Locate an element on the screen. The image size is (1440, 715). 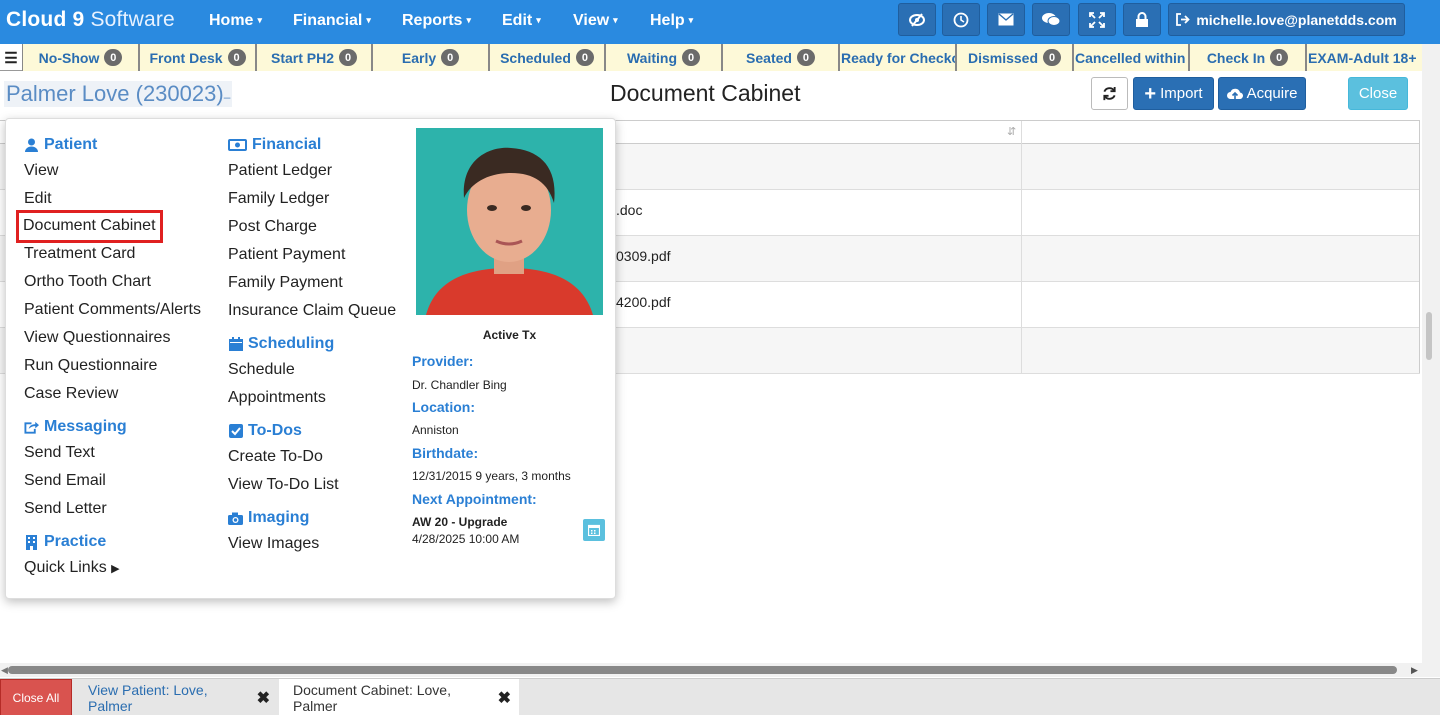
refresh-button is located at coordinates (1109, 93).